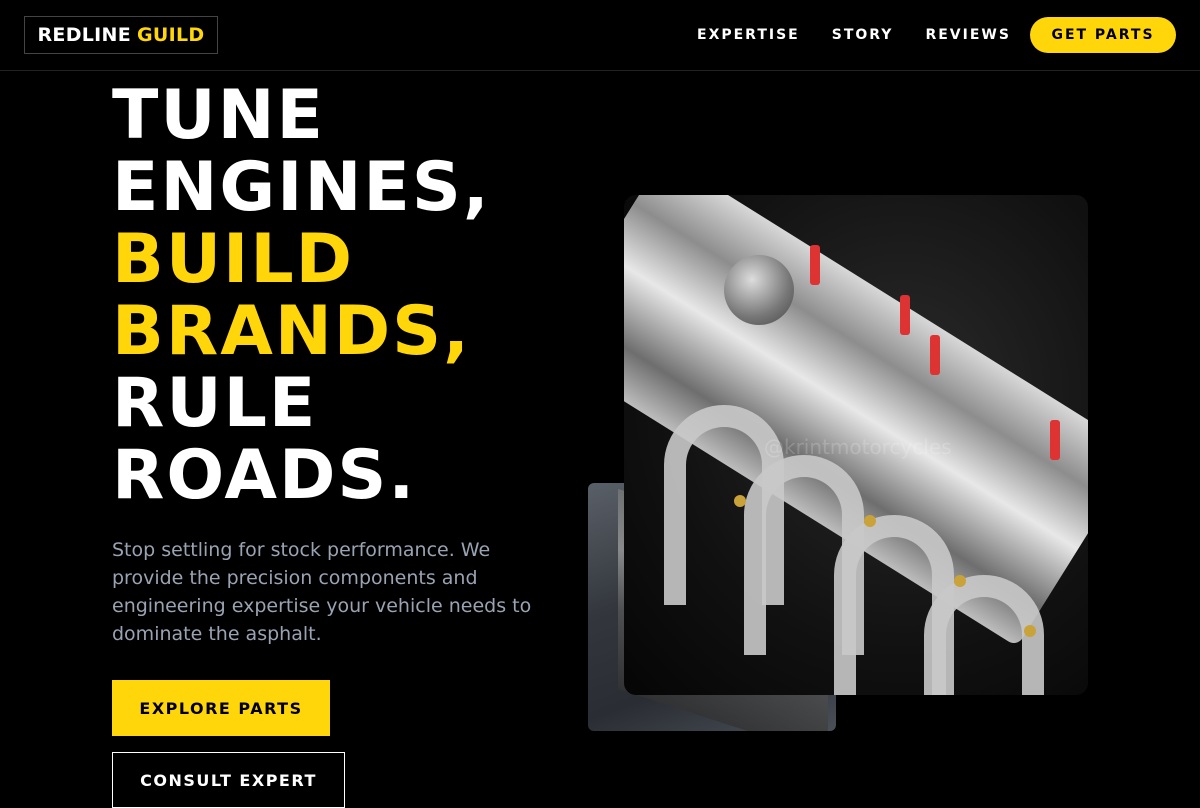  What do you see at coordinates (171, 35) in the screenshot?
I see `brand-logo-accent: GUILD` at bounding box center [171, 35].